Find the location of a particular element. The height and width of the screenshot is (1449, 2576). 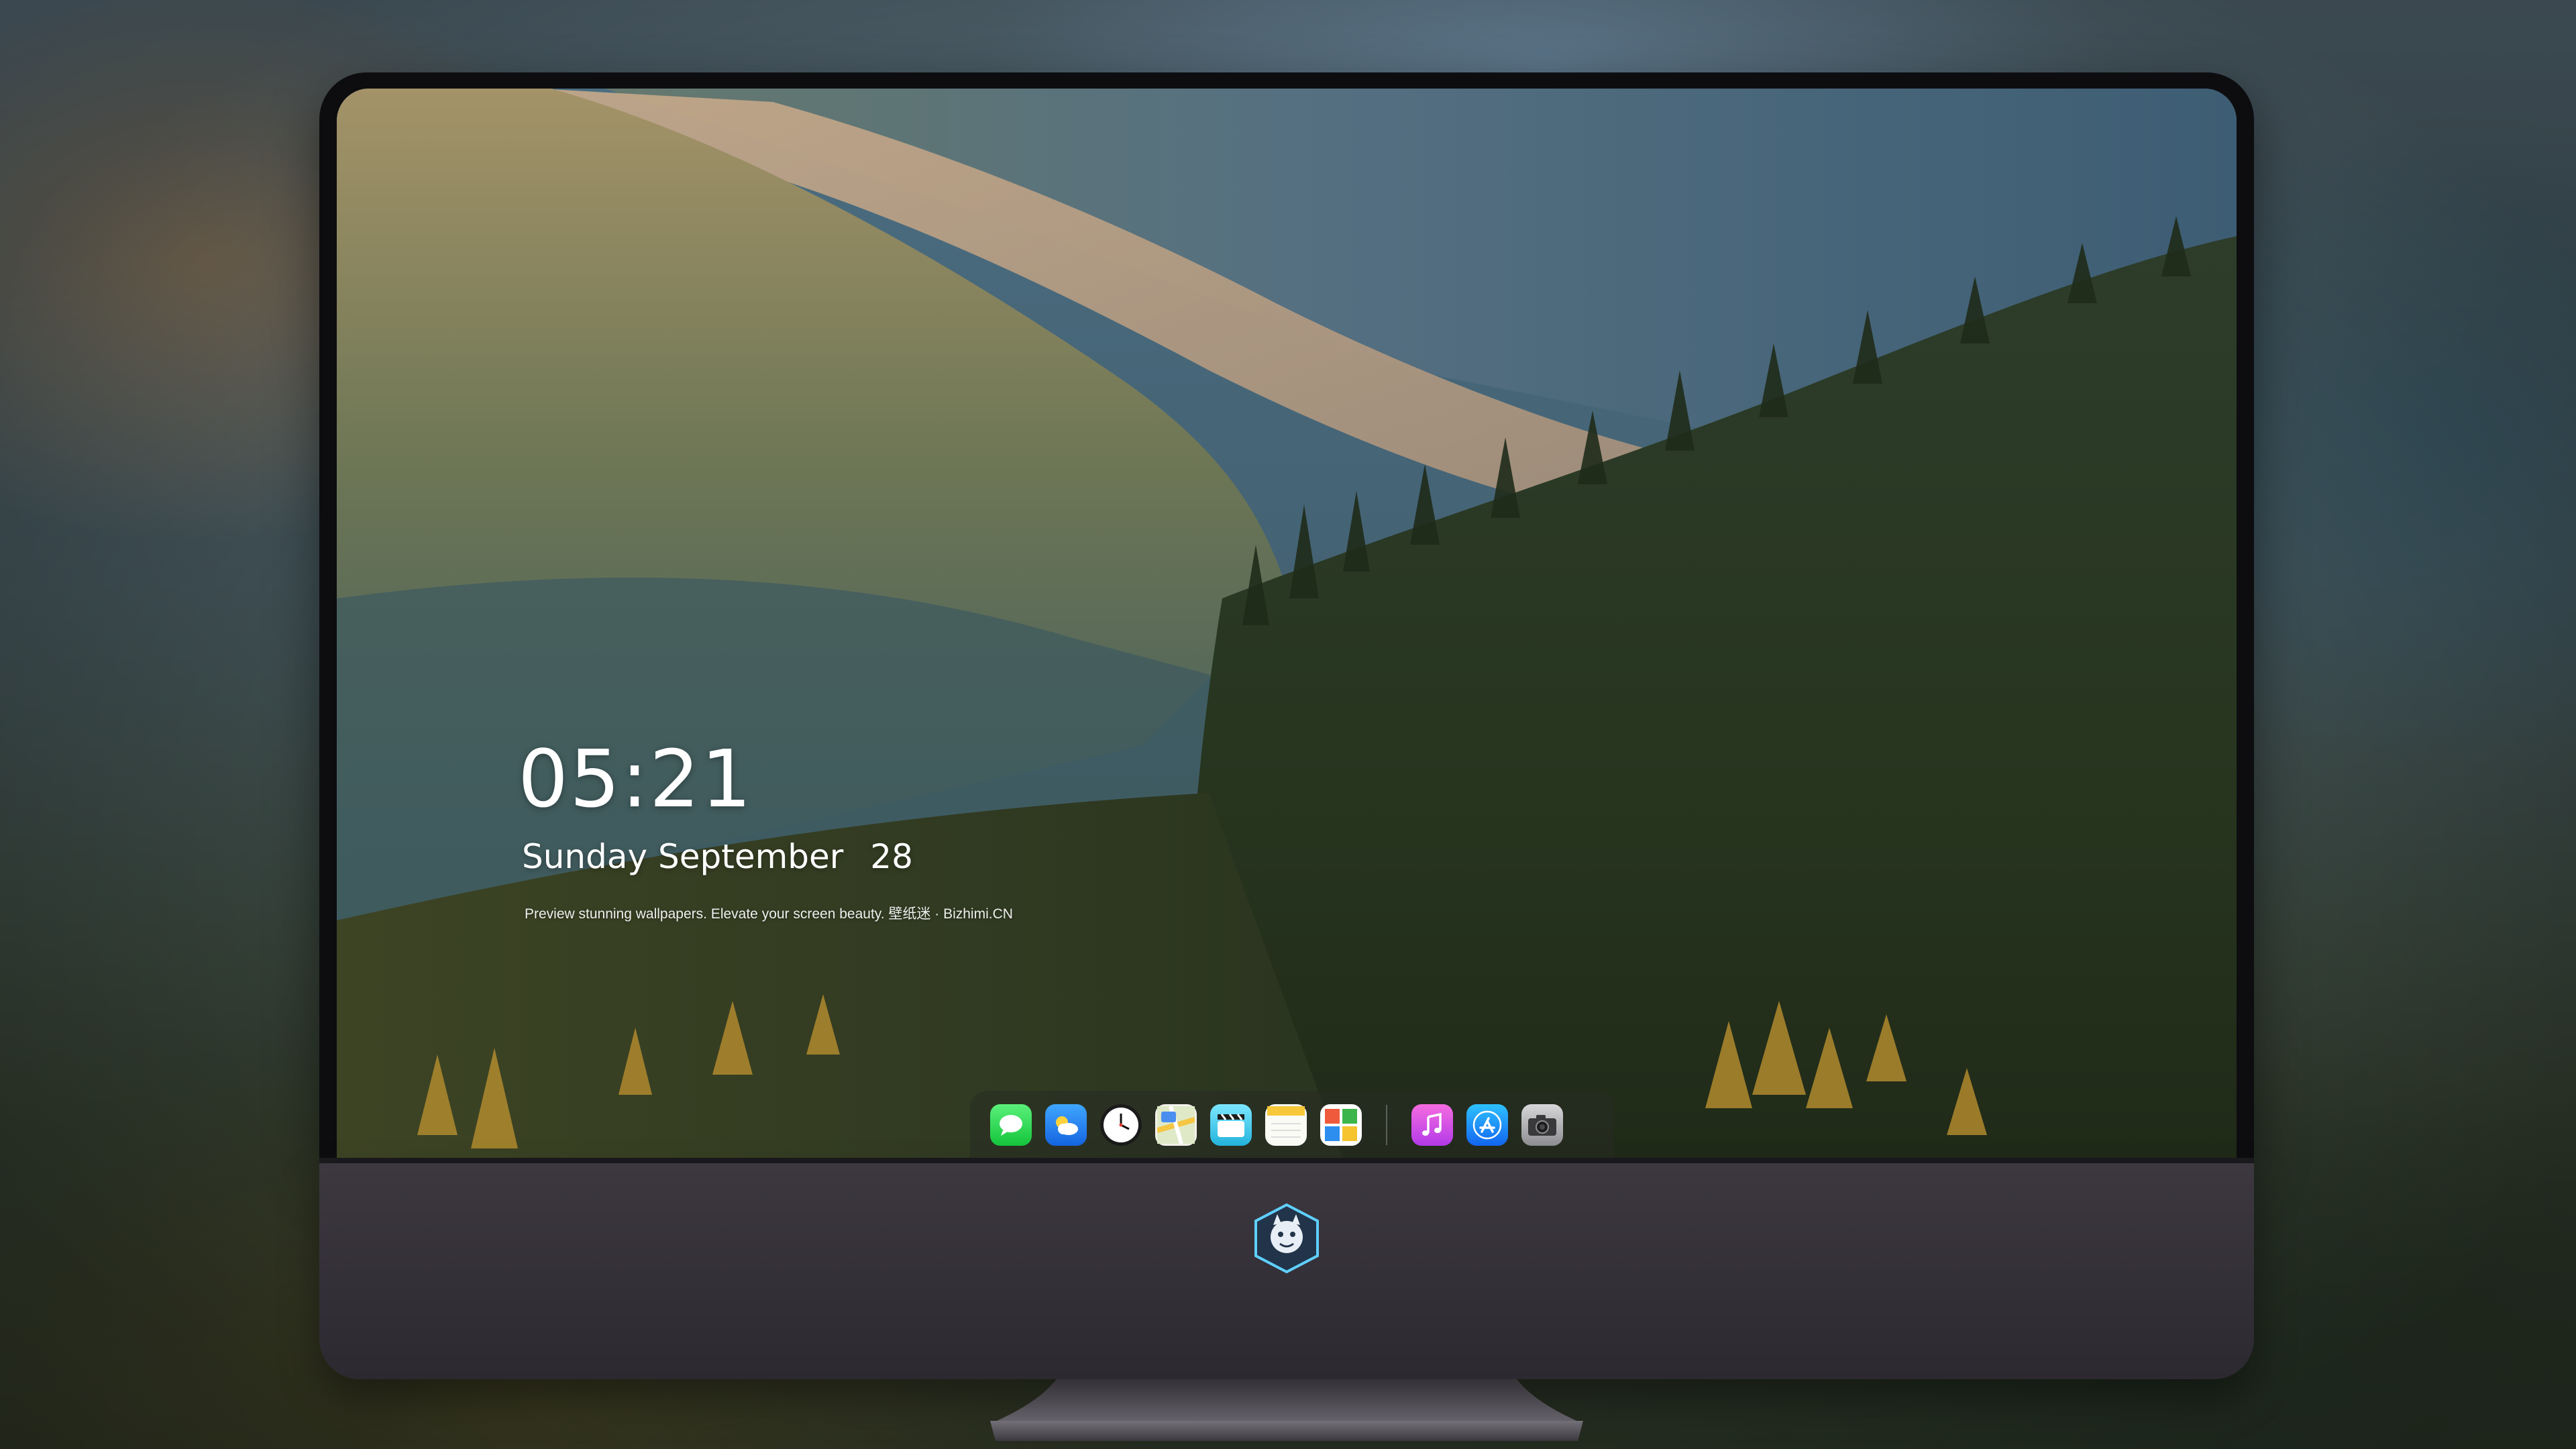

weather-icon is located at coordinates (1066, 1125).